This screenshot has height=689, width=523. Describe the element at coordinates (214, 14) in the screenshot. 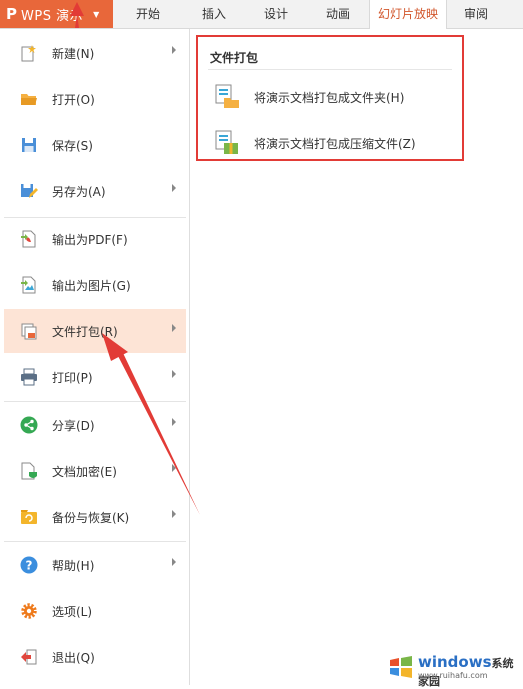

I see `tab-insert: 插入` at that location.